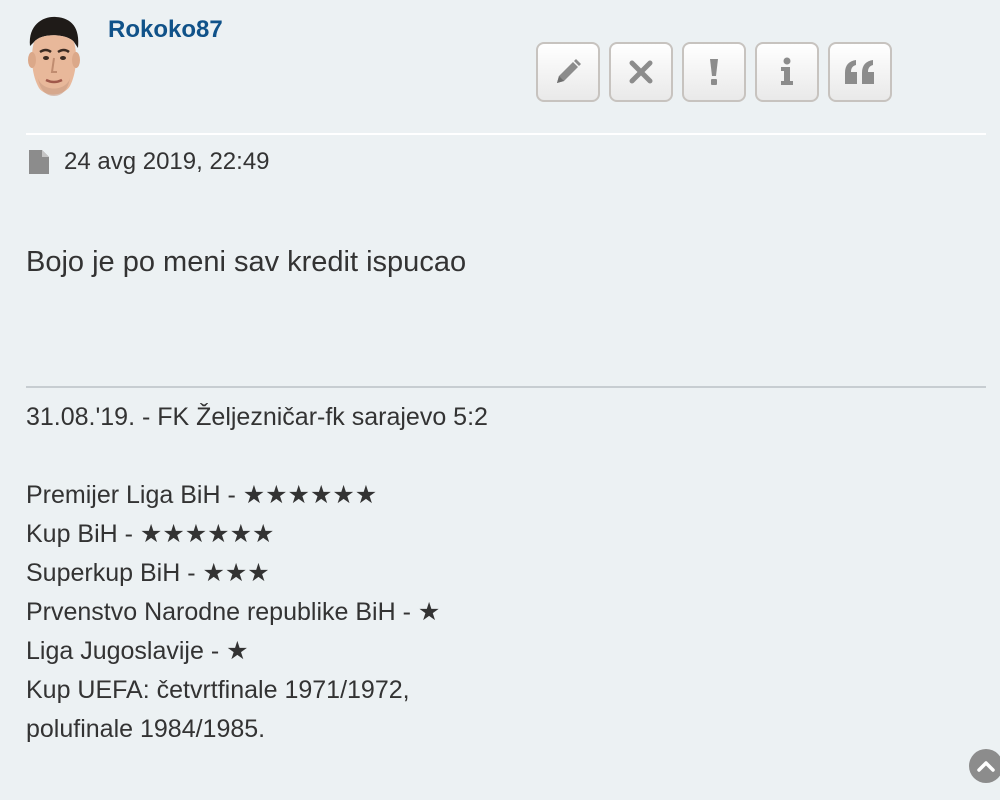 Image resolution: width=1000 pixels, height=800 pixels. I want to click on chevron-up-icon, so click(986, 766).